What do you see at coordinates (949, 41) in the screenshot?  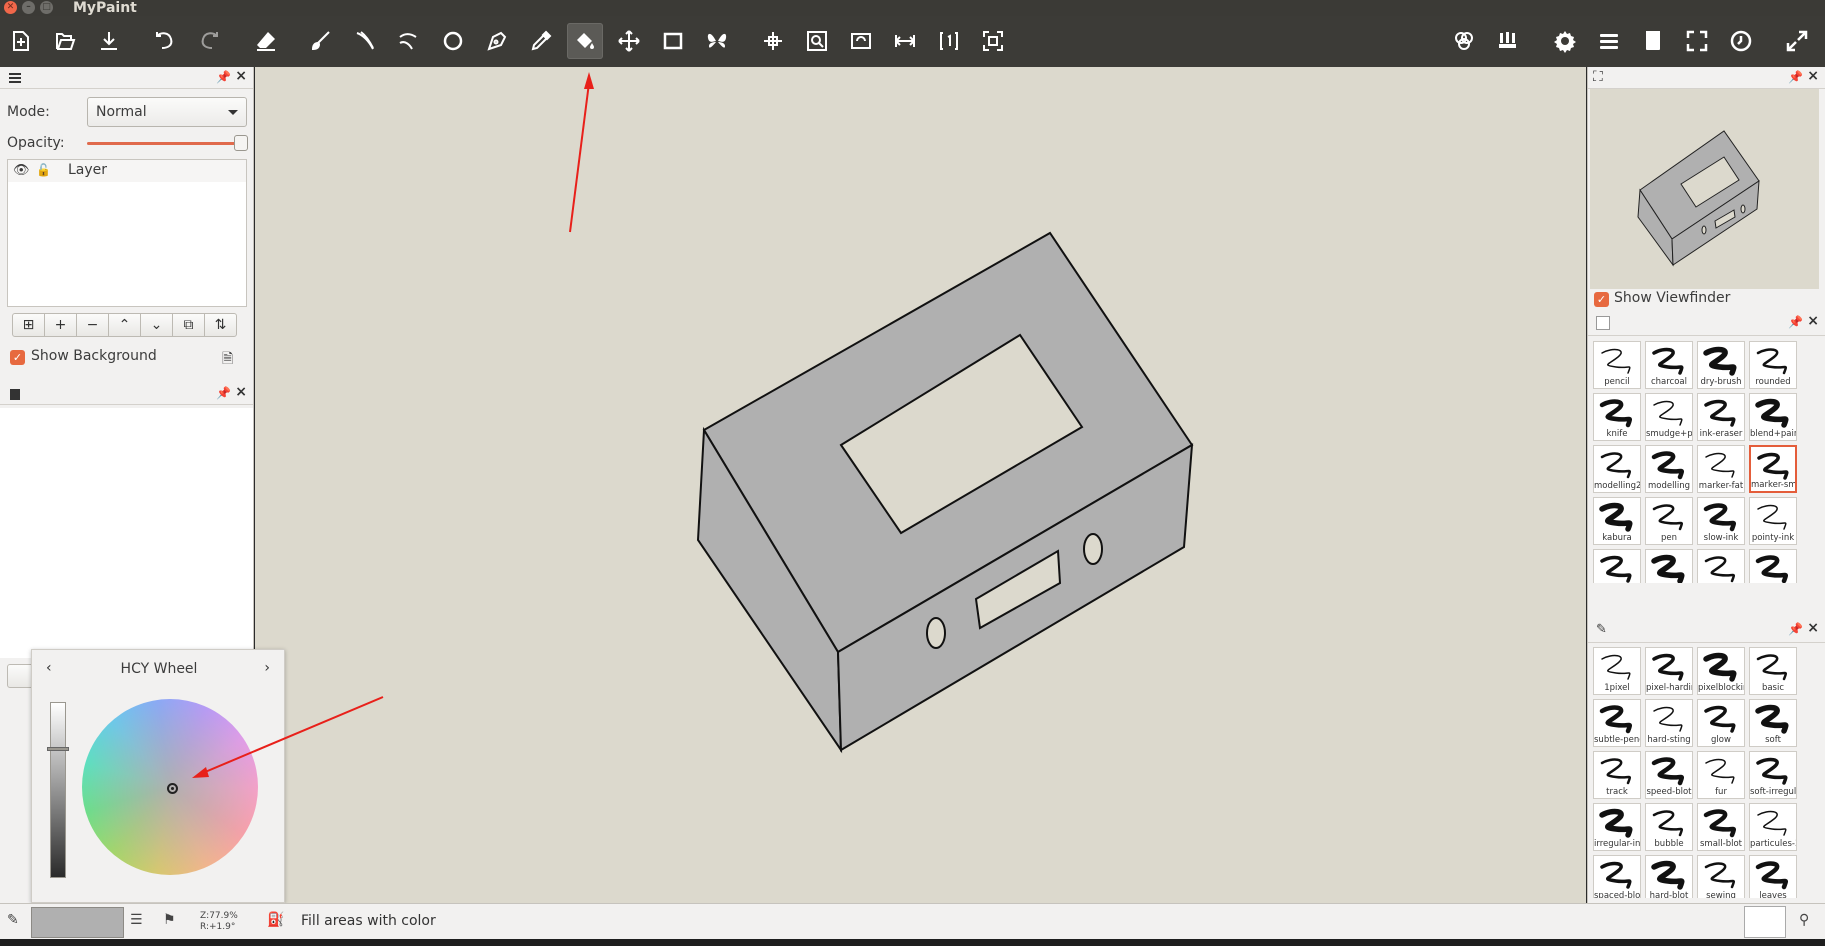 I see `reset-view-icon` at bounding box center [949, 41].